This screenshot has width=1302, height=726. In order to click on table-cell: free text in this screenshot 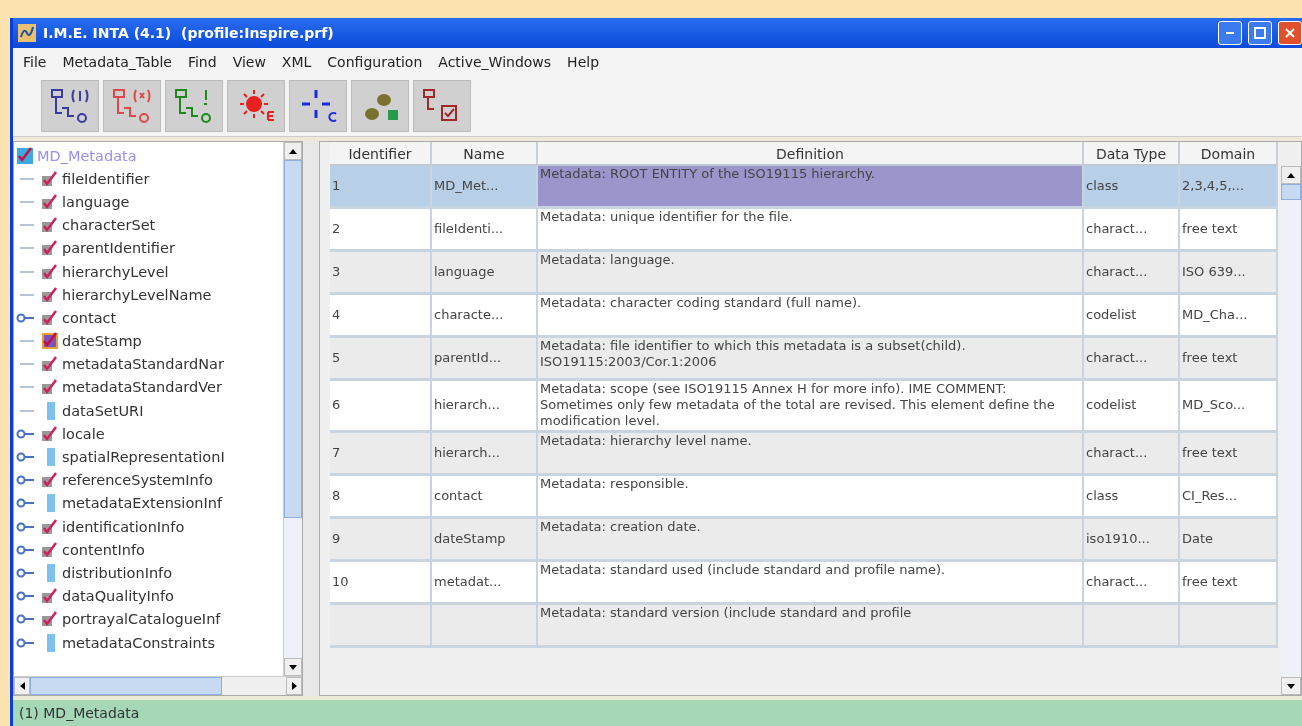, I will do `click(1229, 454)`.